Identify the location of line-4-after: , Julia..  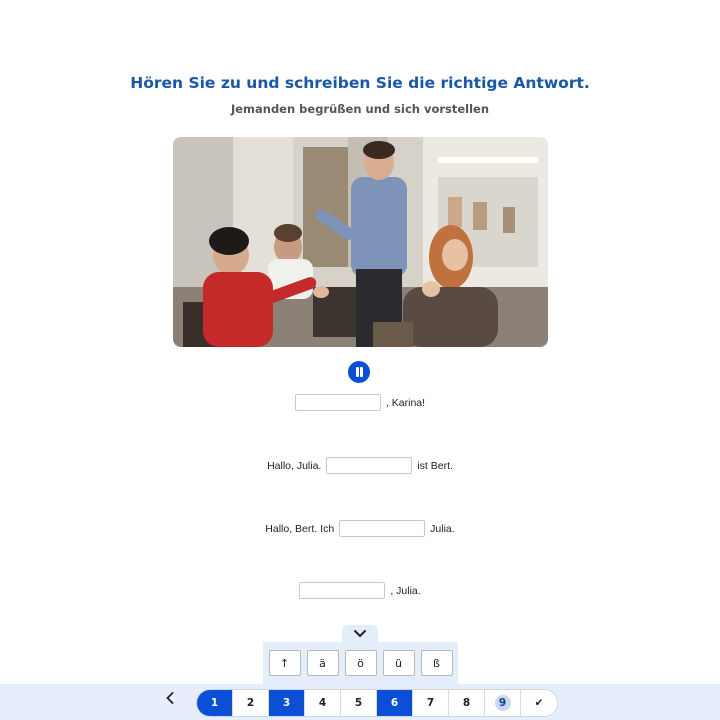
(405, 590).